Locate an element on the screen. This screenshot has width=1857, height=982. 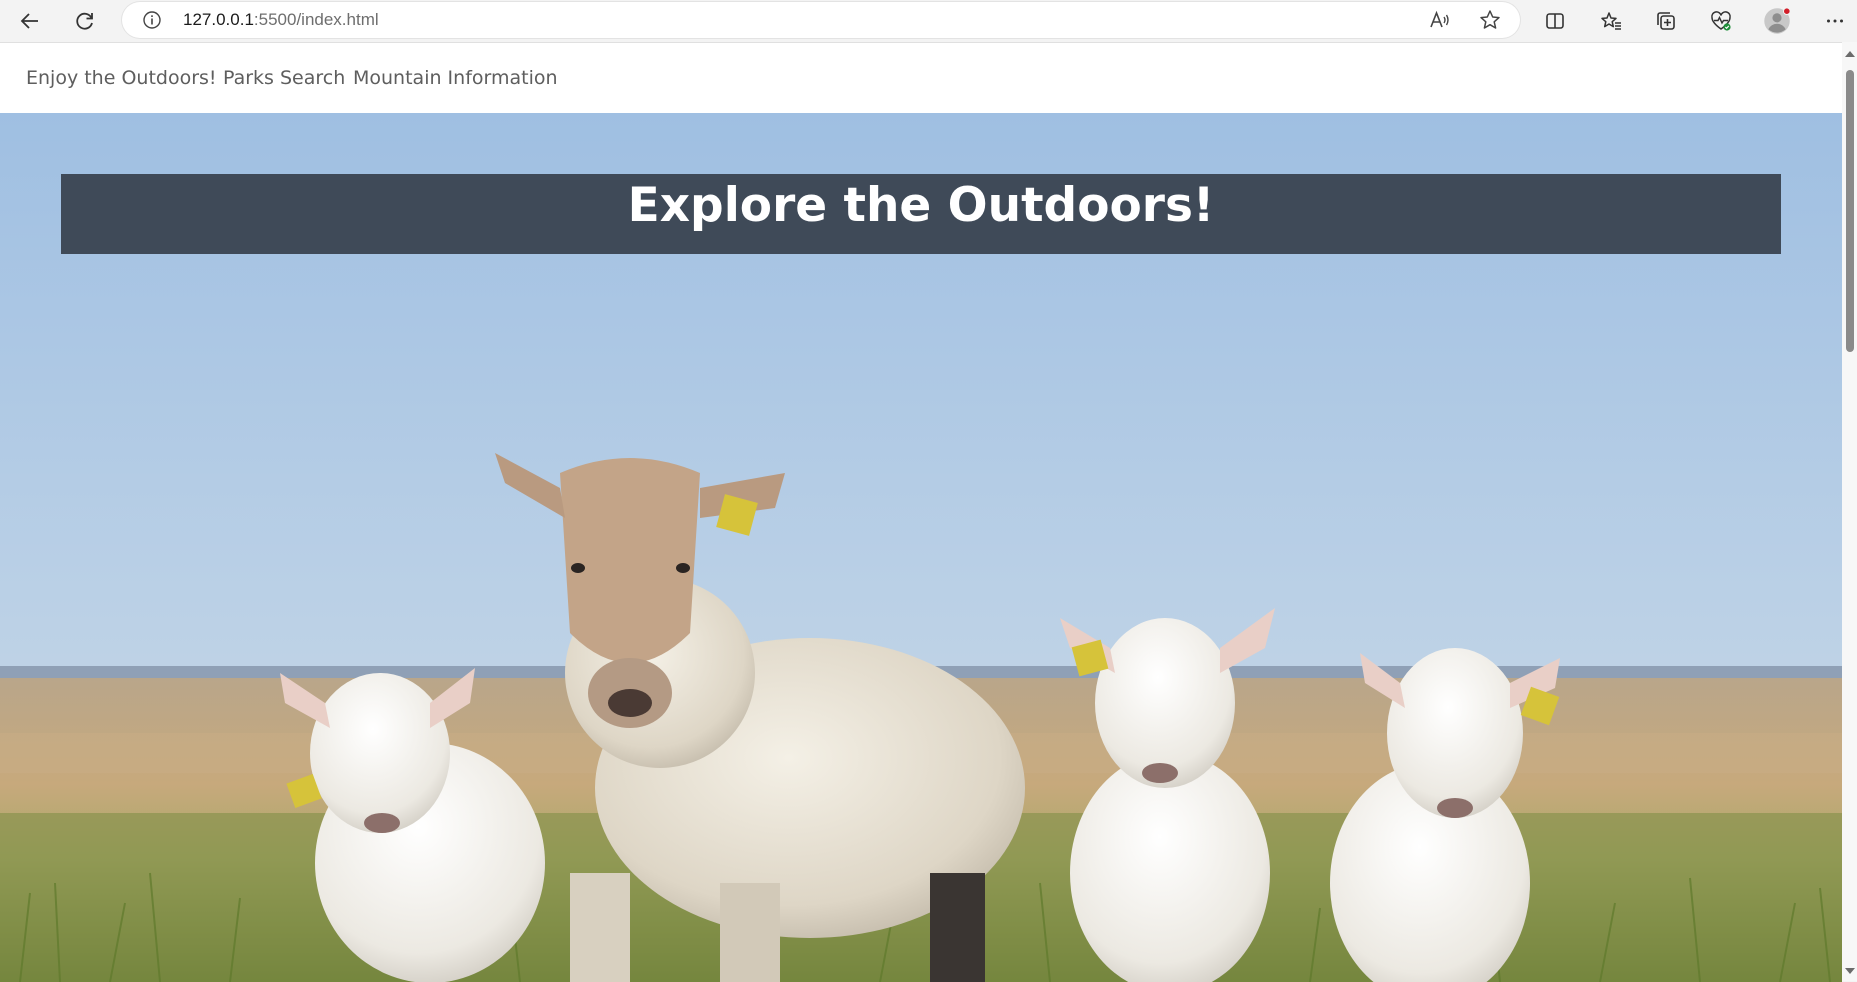
scroll-down-arrow-icon is located at coordinates (1850, 971).